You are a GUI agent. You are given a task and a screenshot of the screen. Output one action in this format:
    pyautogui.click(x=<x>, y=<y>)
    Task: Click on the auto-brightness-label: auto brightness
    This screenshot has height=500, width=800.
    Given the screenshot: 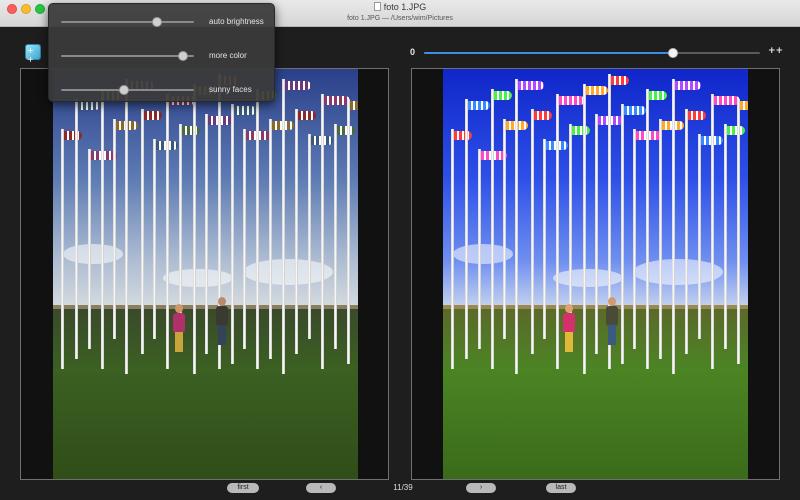 What is the action you would take?
    pyautogui.click(x=236, y=21)
    